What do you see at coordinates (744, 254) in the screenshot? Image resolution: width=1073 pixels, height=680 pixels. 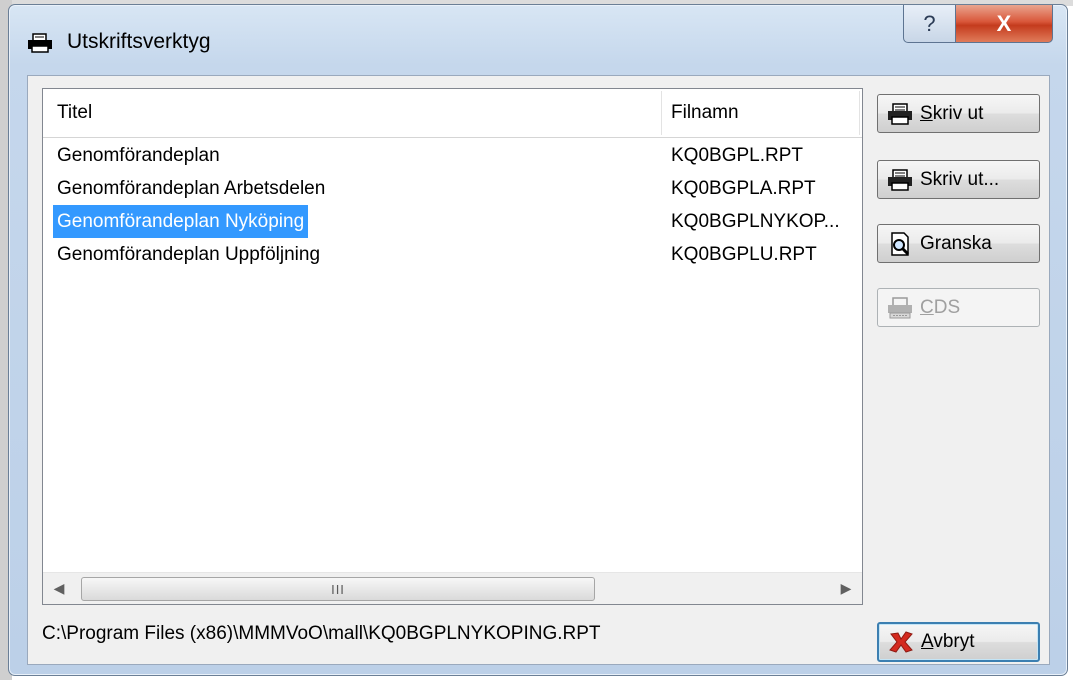 I see `item-filename: KQ0BGPLU.RPT` at bounding box center [744, 254].